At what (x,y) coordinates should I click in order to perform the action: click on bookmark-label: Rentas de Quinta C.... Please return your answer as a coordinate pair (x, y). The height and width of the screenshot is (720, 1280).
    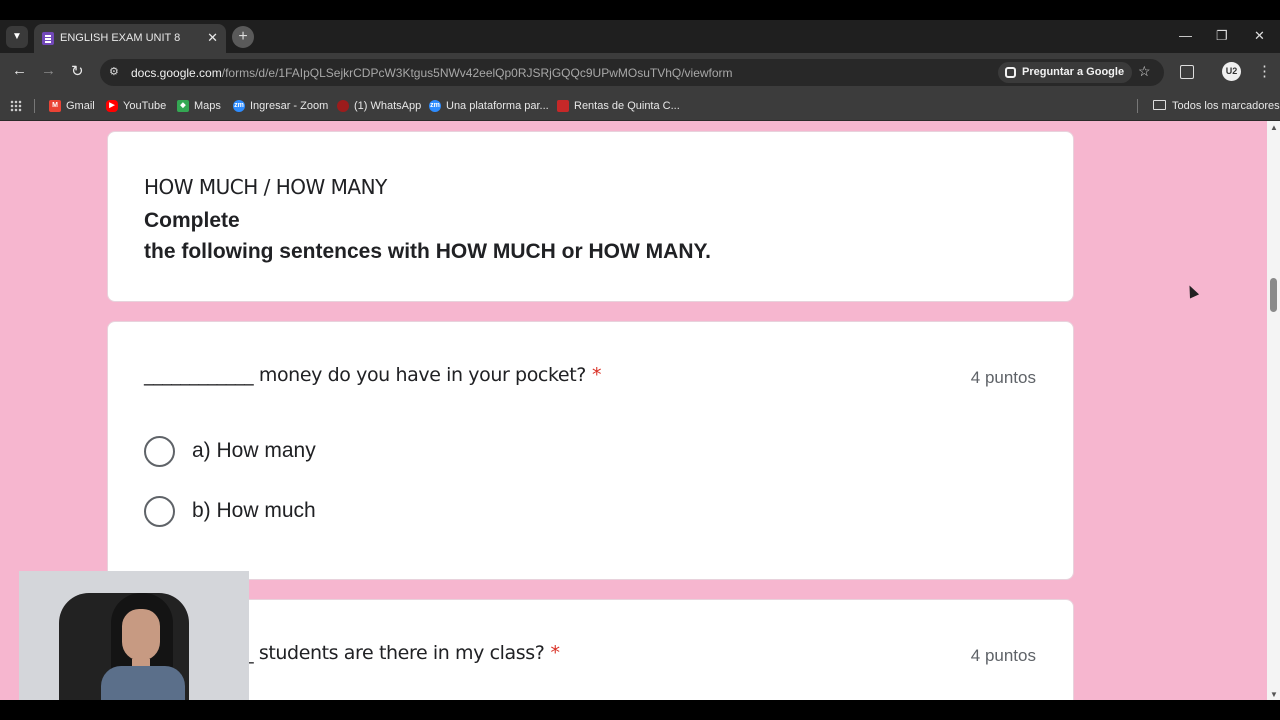
    Looking at the image, I should click on (627, 106).